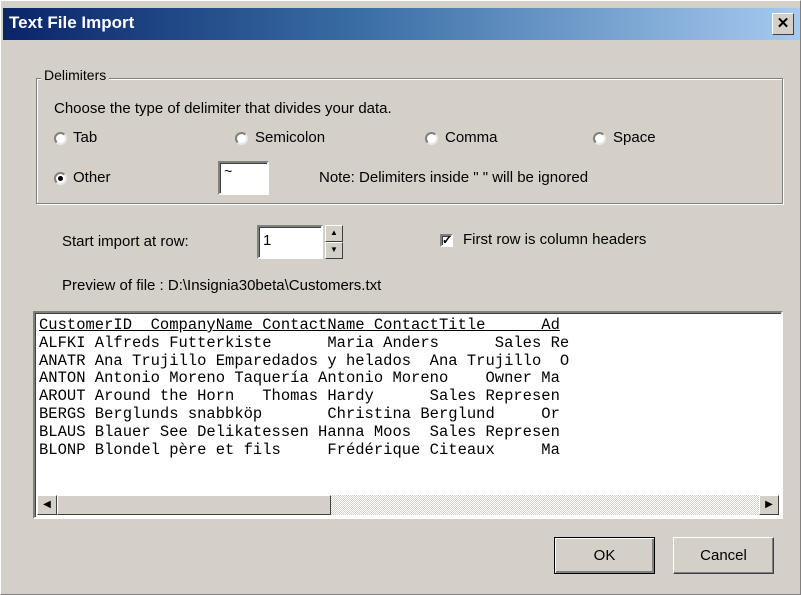 This screenshot has height=595, width=801. I want to click on radio-other, so click(60, 178).